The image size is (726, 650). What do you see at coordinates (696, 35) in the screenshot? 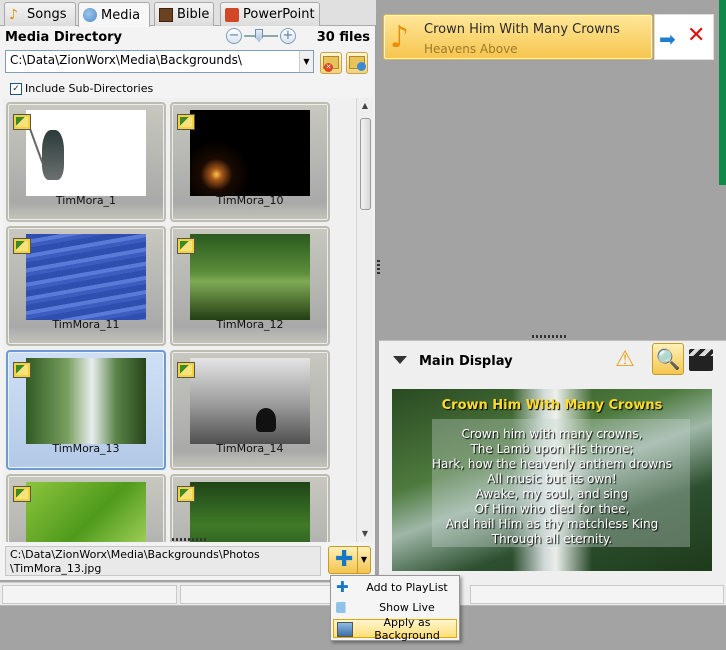
I see `remove-item-icon: ✕` at bounding box center [696, 35].